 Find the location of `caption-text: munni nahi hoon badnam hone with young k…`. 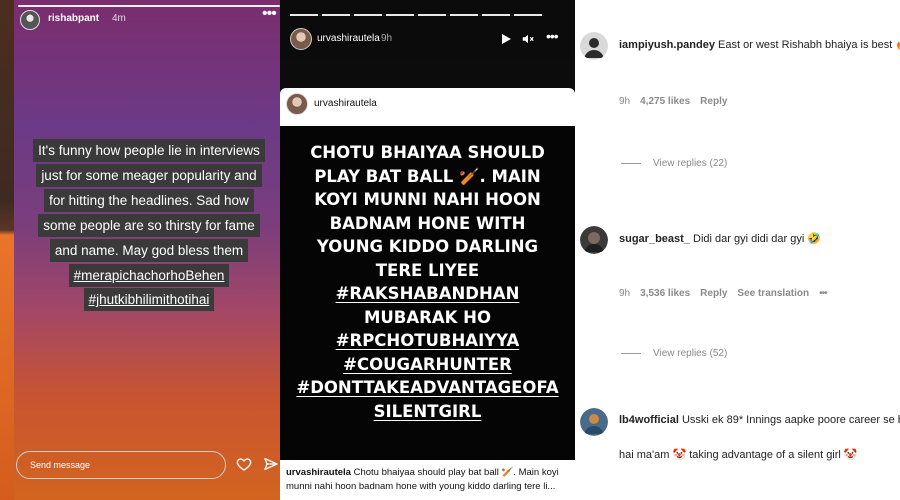

caption-text: munni nahi hoon badnam hone with young k… is located at coordinates (421, 486).